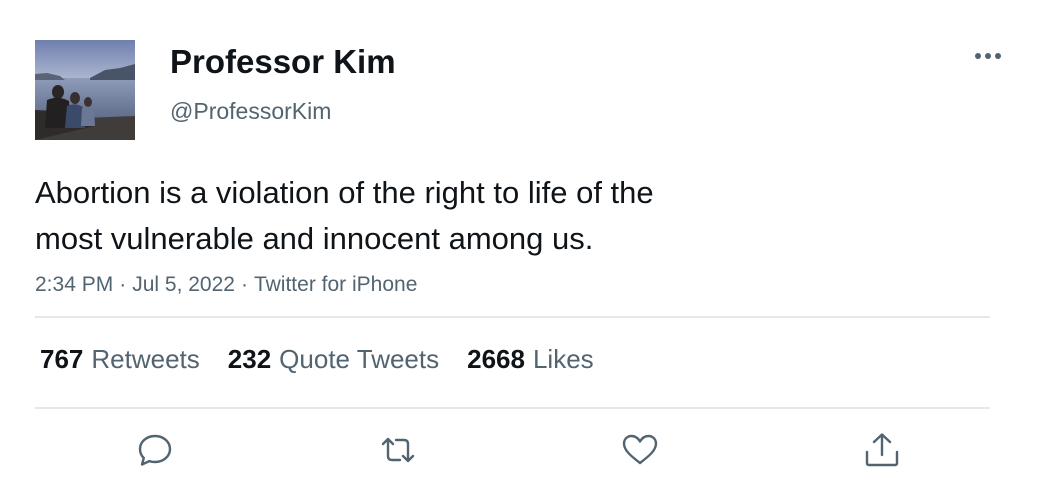 Image resolution: width=1050 pixels, height=480 pixels. I want to click on quote-tweets-label: Quote Tweets, so click(359, 359).